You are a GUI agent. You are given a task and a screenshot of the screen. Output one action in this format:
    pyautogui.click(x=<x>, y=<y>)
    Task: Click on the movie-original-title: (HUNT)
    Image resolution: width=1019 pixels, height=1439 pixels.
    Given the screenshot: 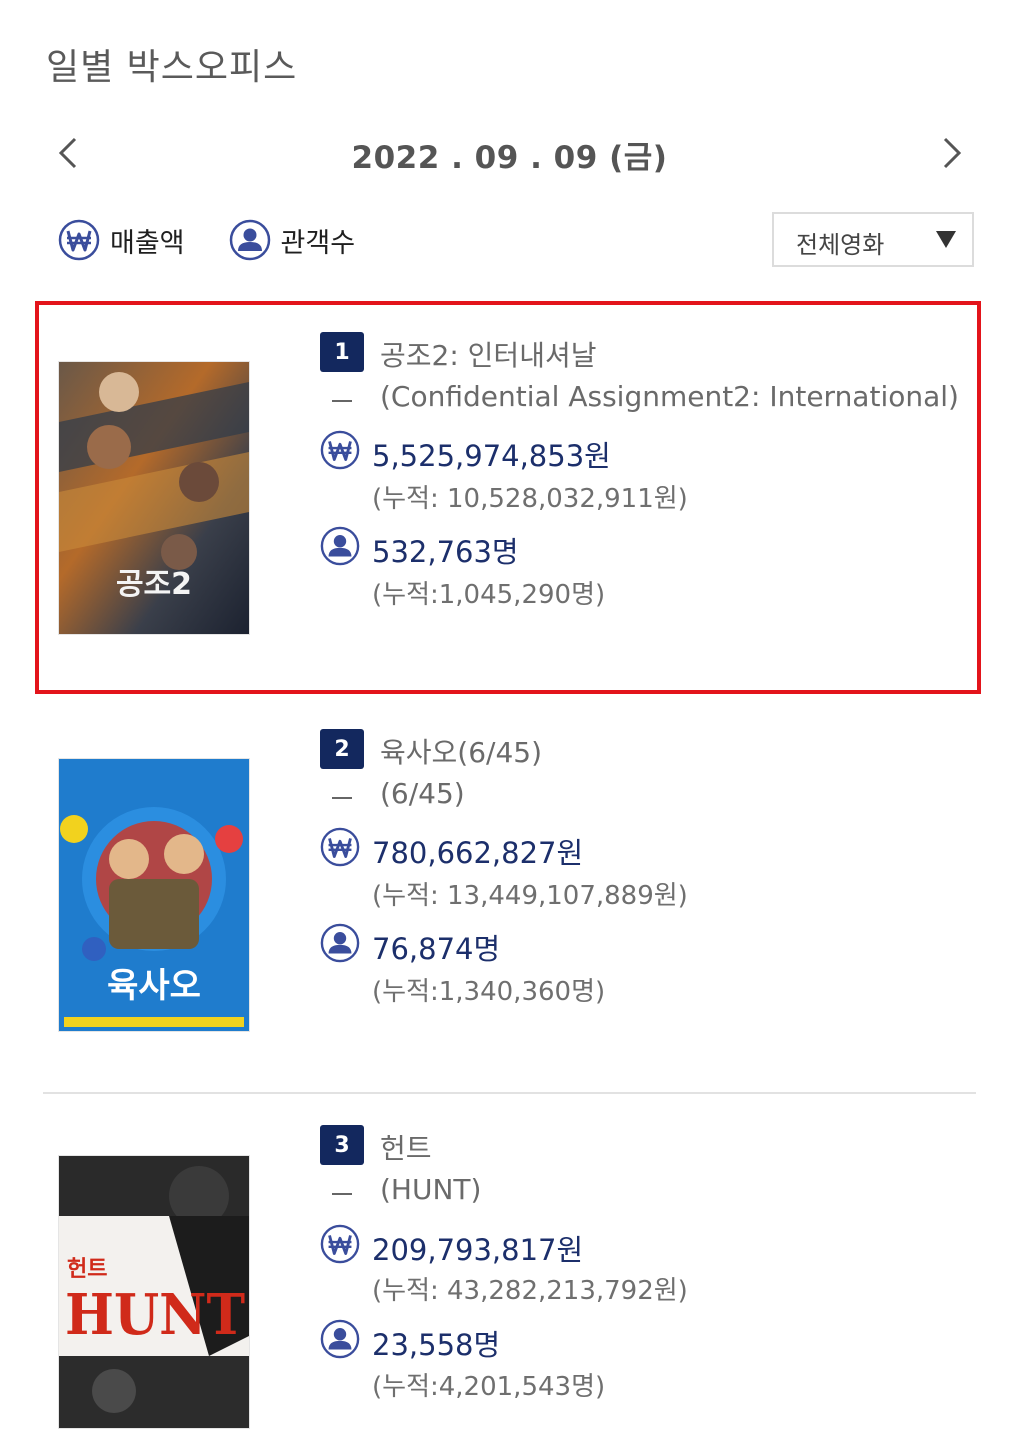 What is the action you would take?
    pyautogui.click(x=431, y=1189)
    